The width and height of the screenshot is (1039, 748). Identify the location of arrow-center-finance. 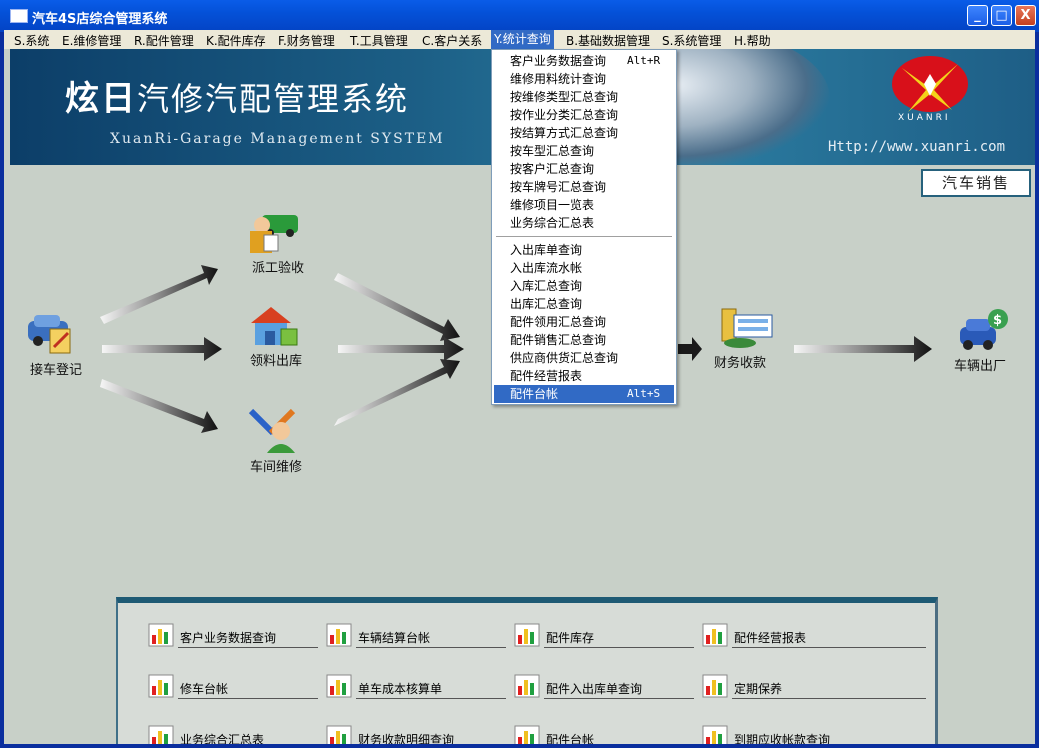
(690, 349).